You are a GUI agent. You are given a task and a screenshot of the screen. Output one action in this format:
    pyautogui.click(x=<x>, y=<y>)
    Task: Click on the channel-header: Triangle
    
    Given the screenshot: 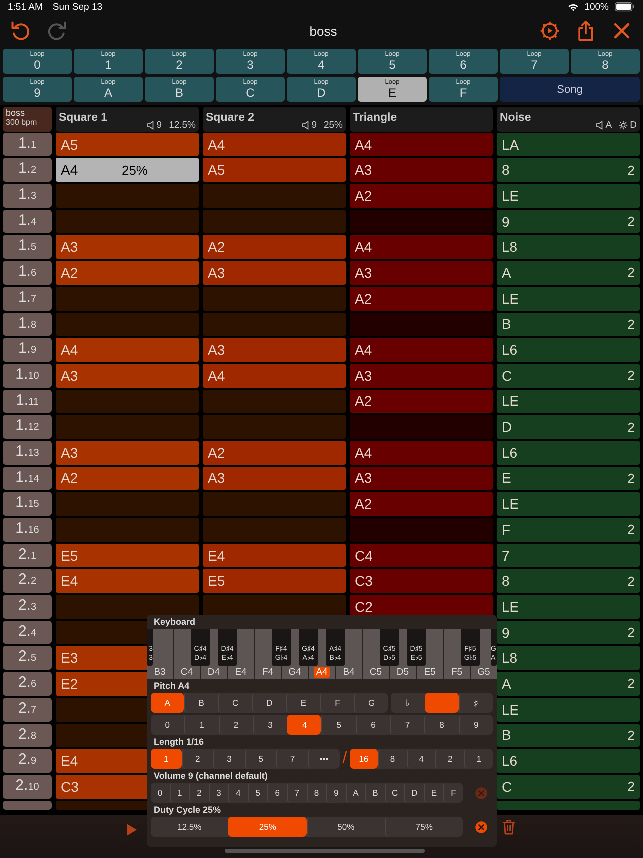 What is the action you would take?
    pyautogui.click(x=421, y=119)
    